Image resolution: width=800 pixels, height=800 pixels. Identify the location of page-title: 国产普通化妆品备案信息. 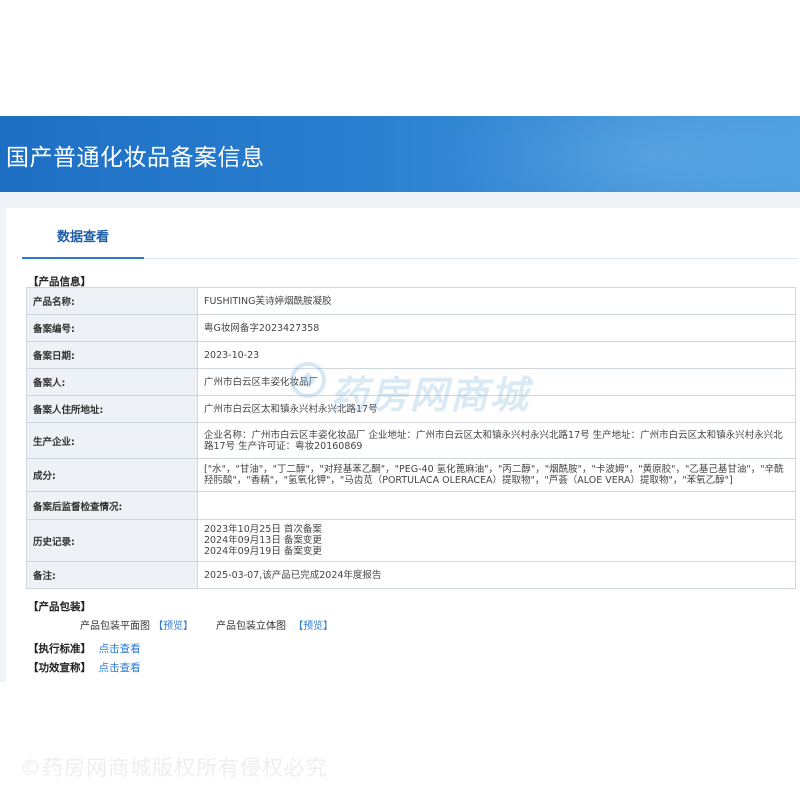
(135, 158).